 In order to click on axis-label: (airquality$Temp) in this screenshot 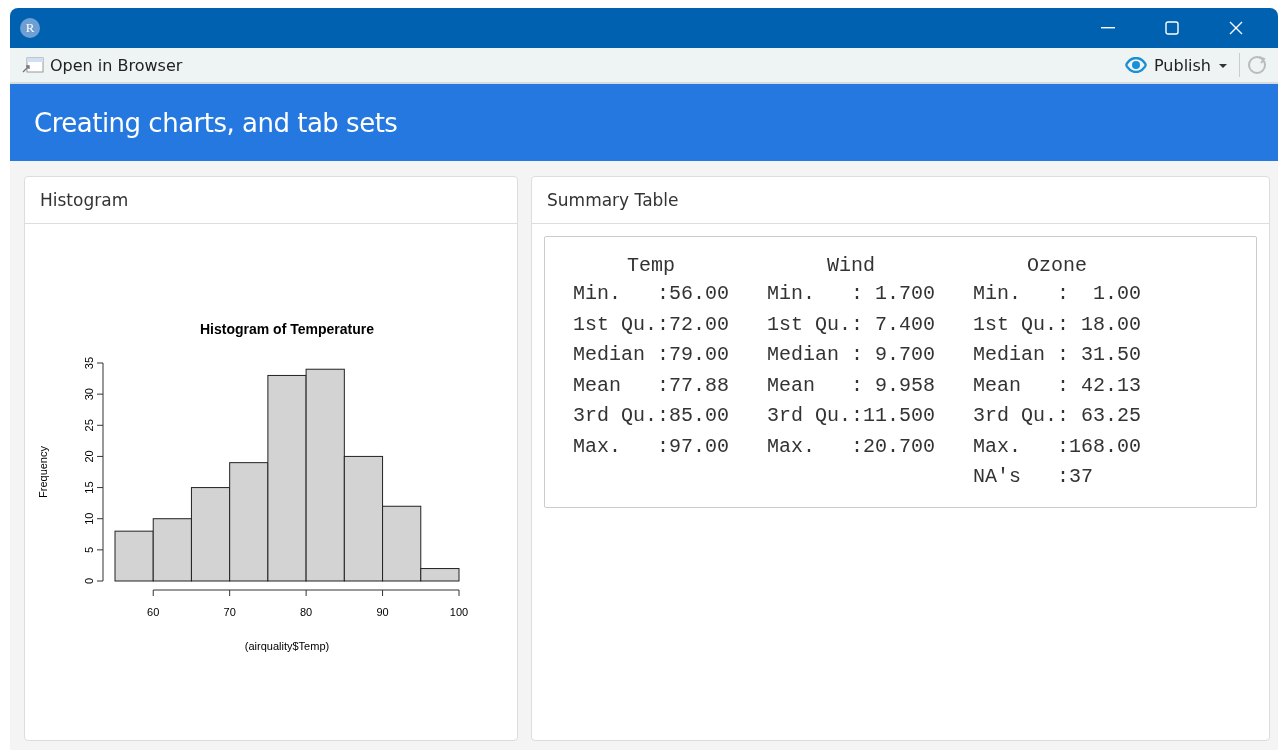, I will do `click(287, 646)`.